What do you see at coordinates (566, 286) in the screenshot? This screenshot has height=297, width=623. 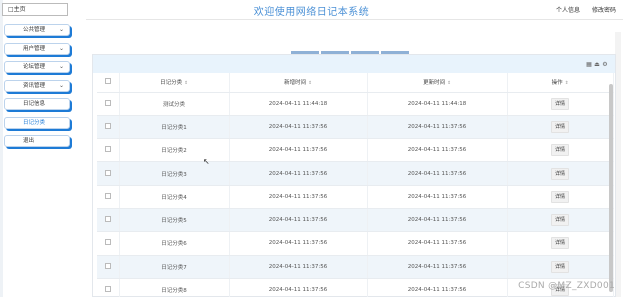 I see `watermark: CSDN @MZ_ZXD001` at bounding box center [566, 286].